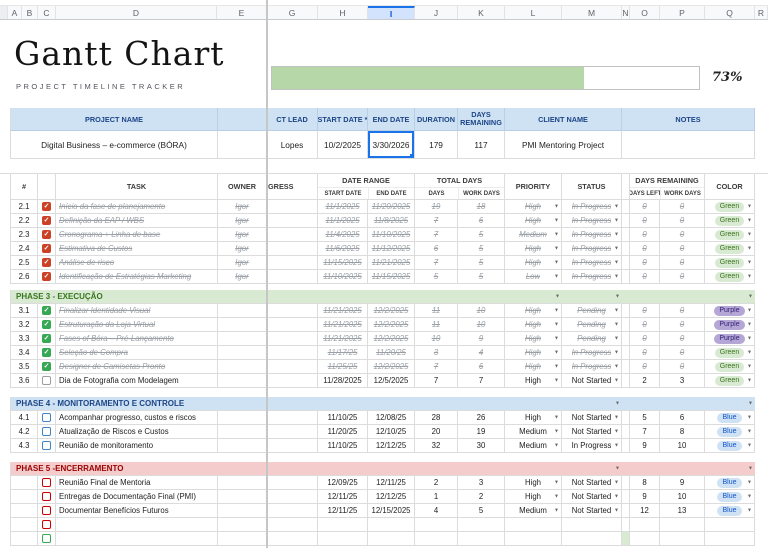  Describe the element at coordinates (481, 207) in the screenshot. I see `cell-work-days: 18` at that location.